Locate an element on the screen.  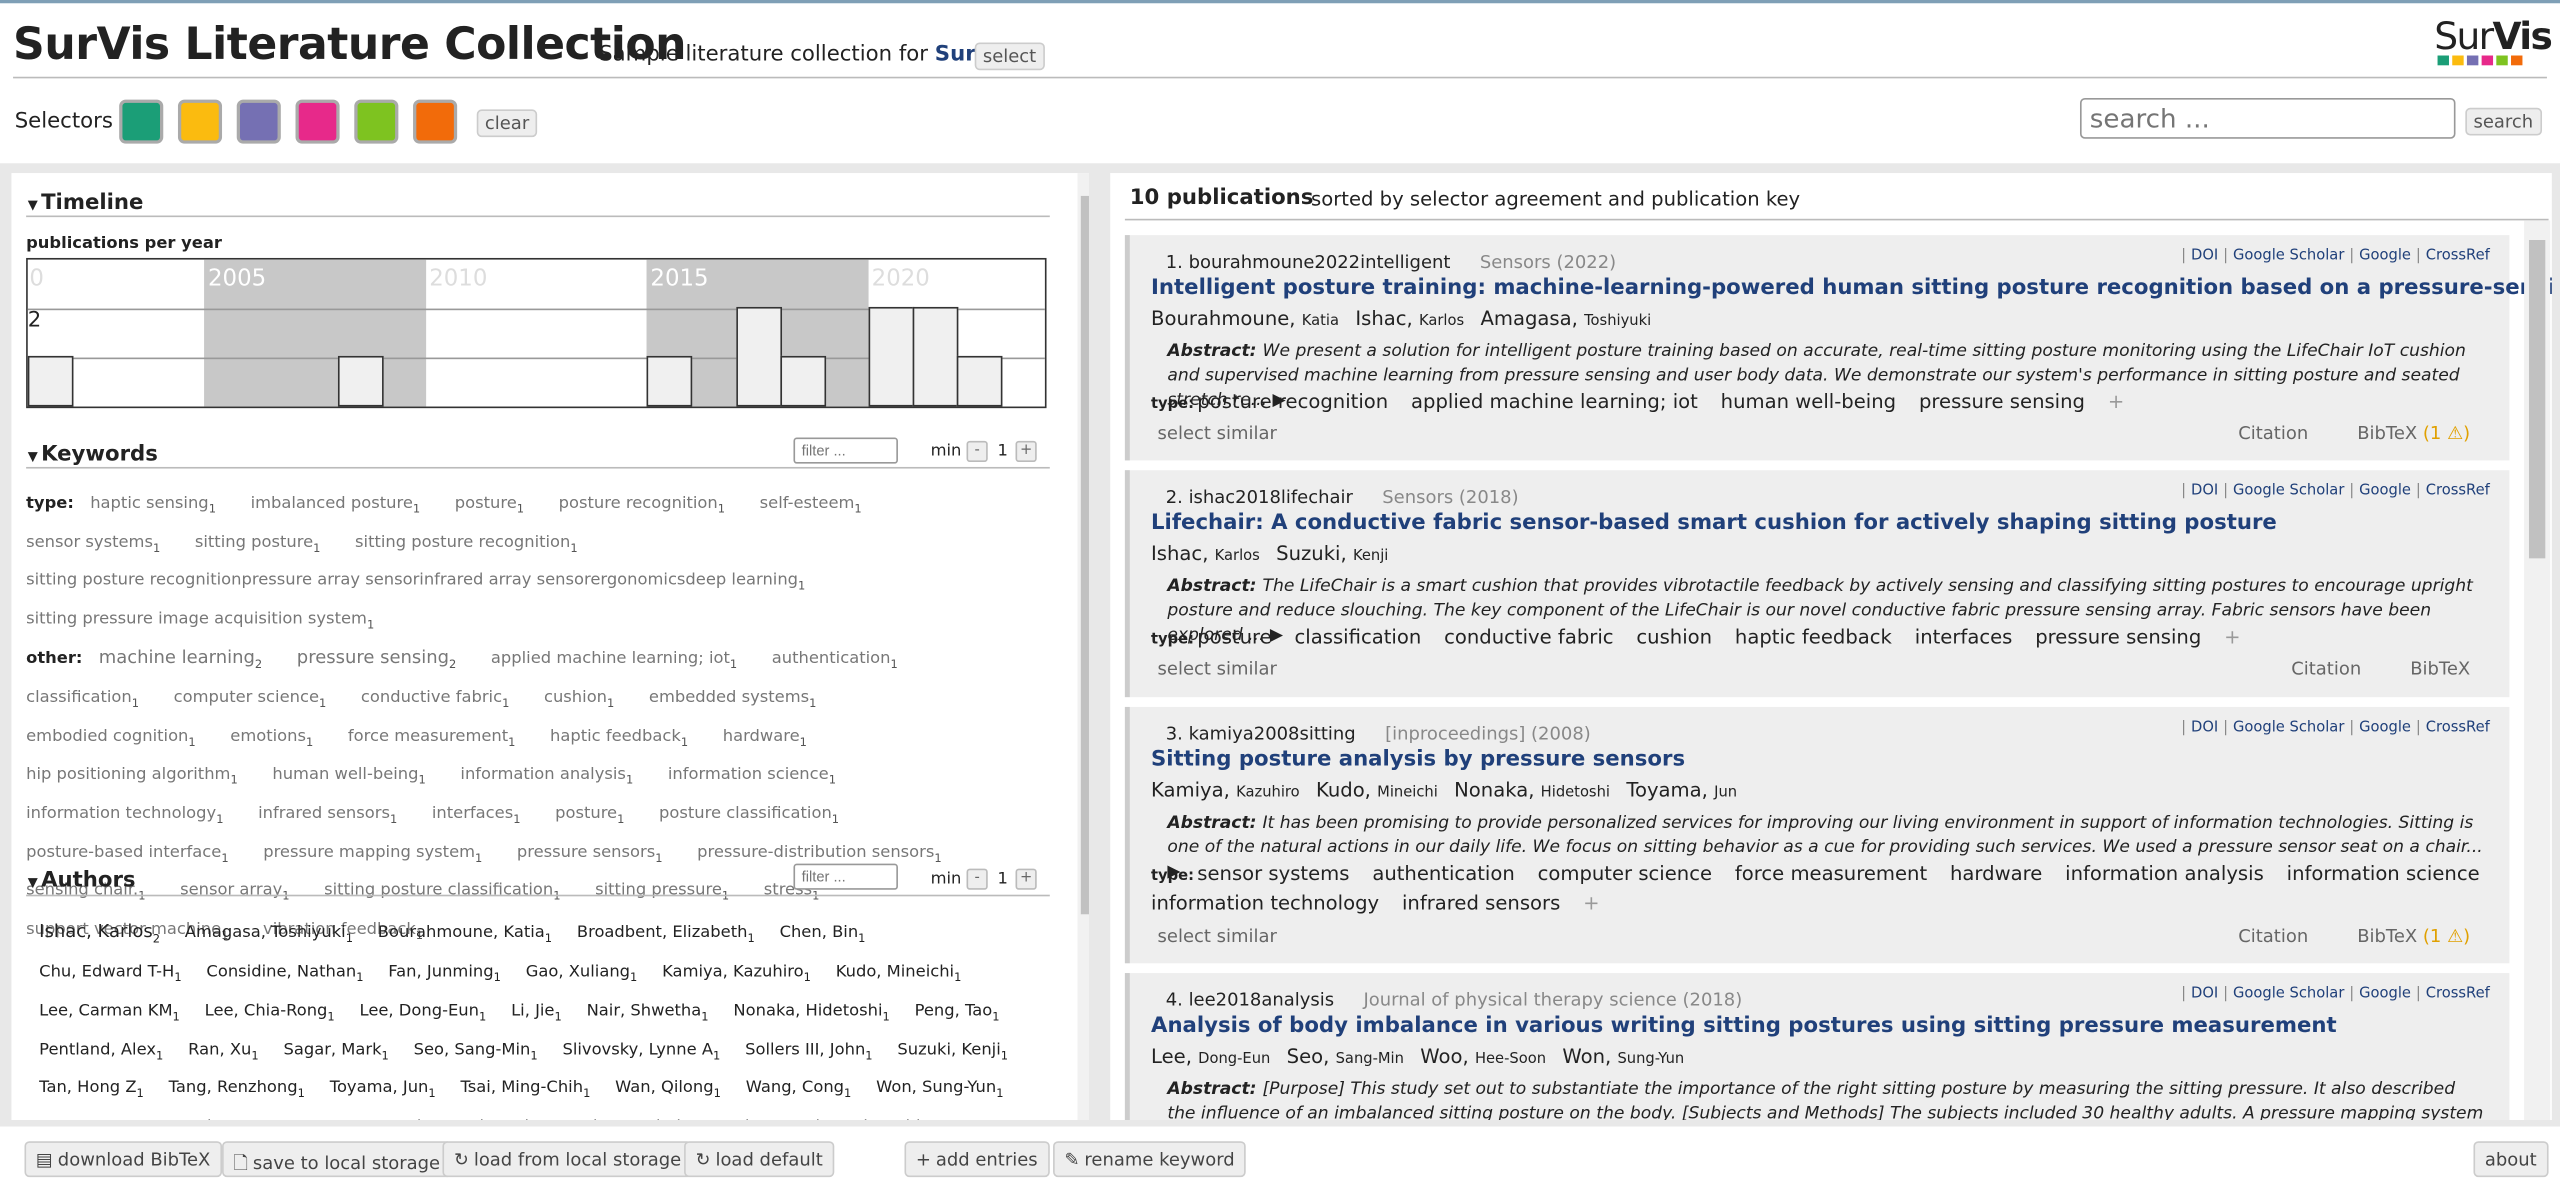
keyword-tag: human well-being1 is located at coordinates (348, 776).